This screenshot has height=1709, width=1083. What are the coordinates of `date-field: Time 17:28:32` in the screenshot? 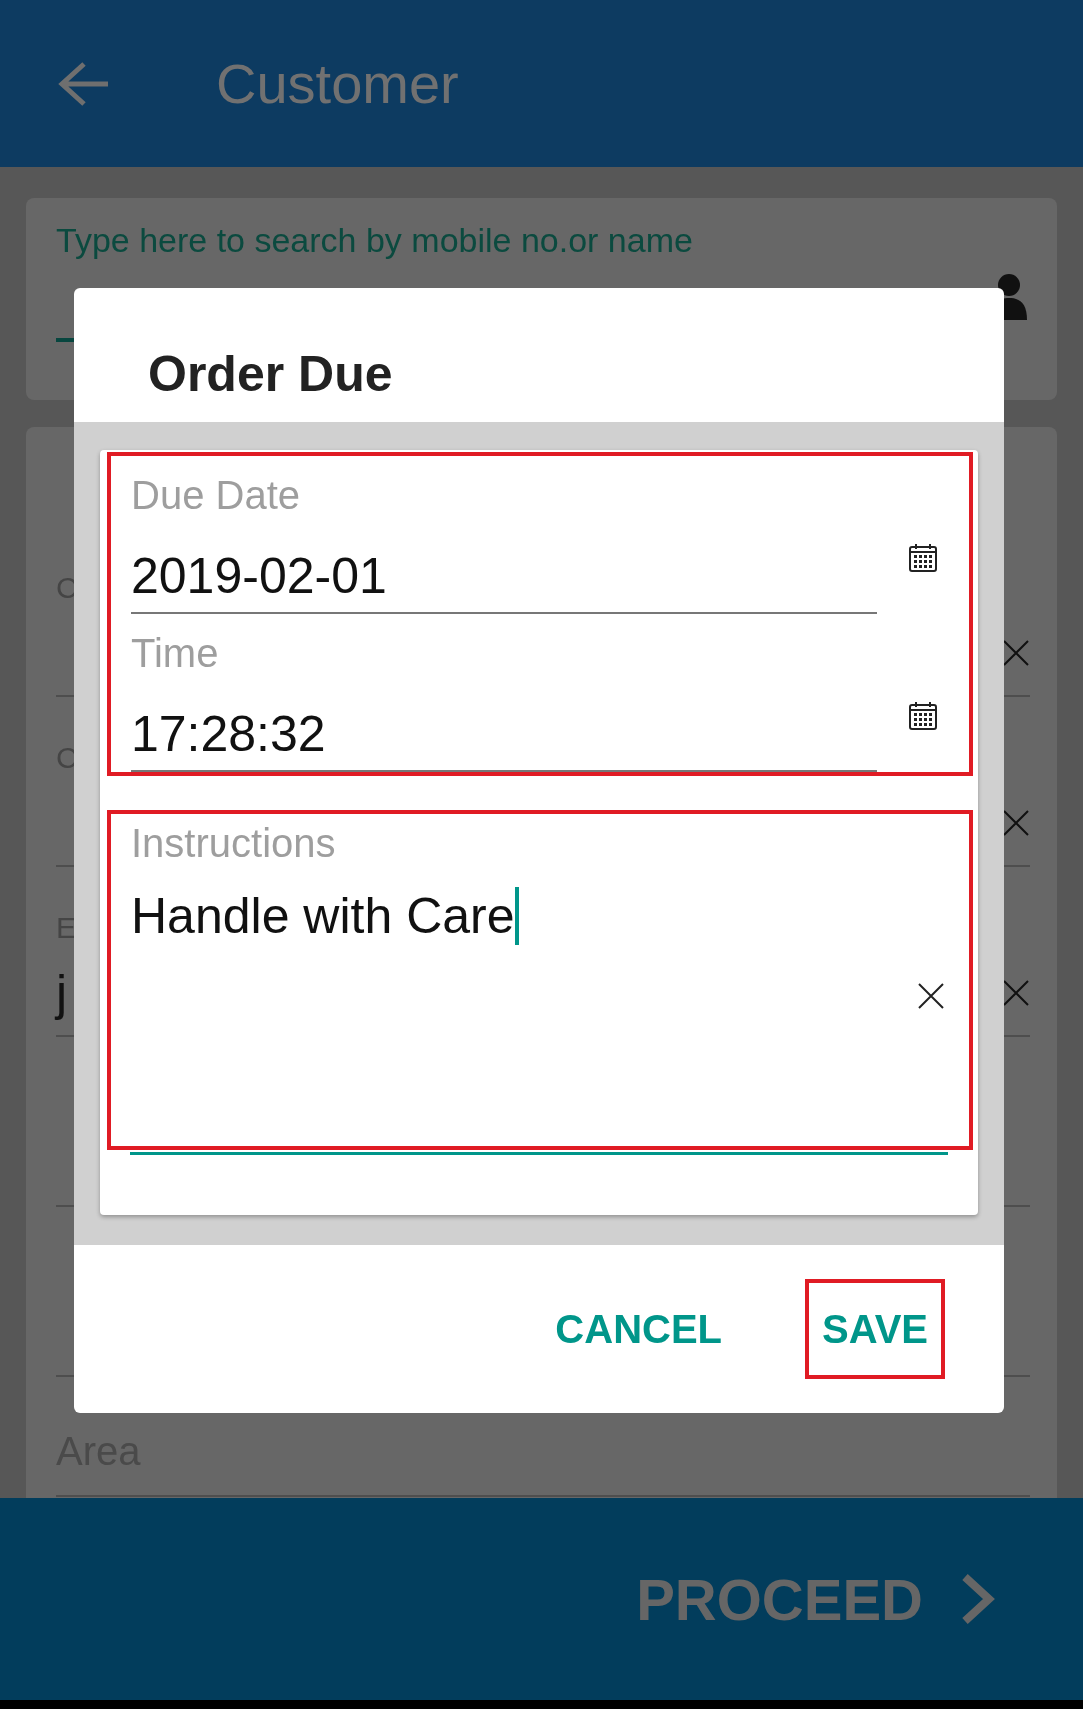 It's located at (504, 701).